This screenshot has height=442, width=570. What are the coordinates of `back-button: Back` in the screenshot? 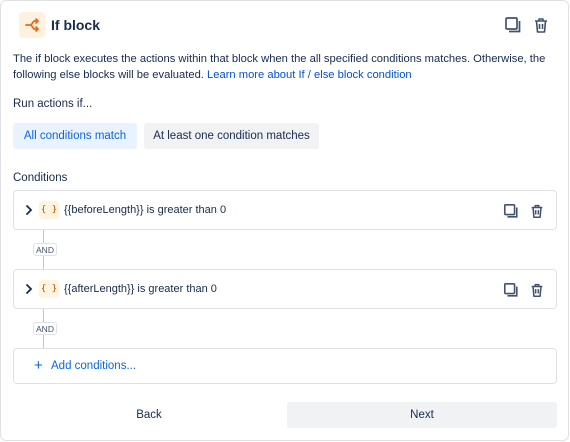 It's located at (149, 415).